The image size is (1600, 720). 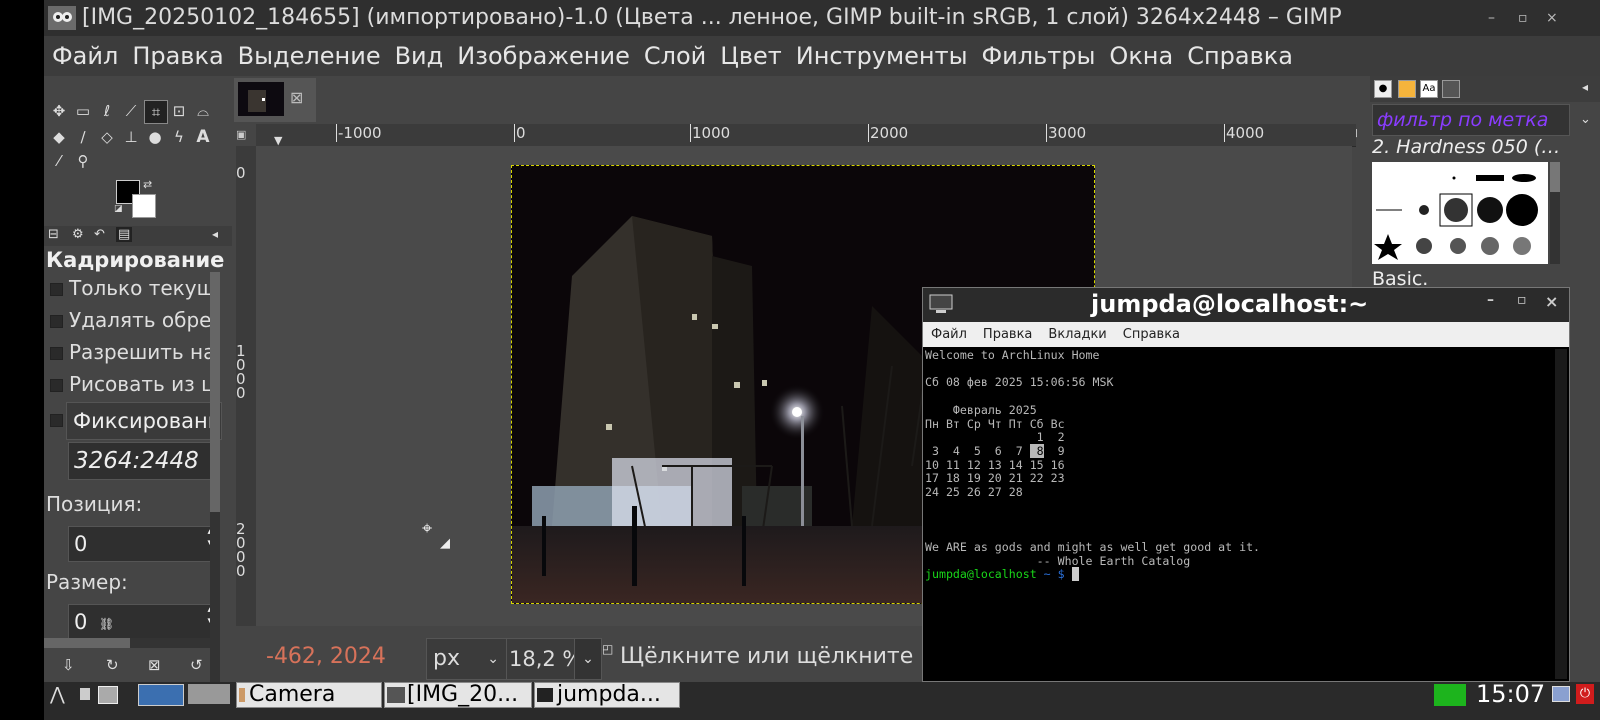 What do you see at coordinates (112, 665) in the screenshot?
I see `restore-options-icon: ↻` at bounding box center [112, 665].